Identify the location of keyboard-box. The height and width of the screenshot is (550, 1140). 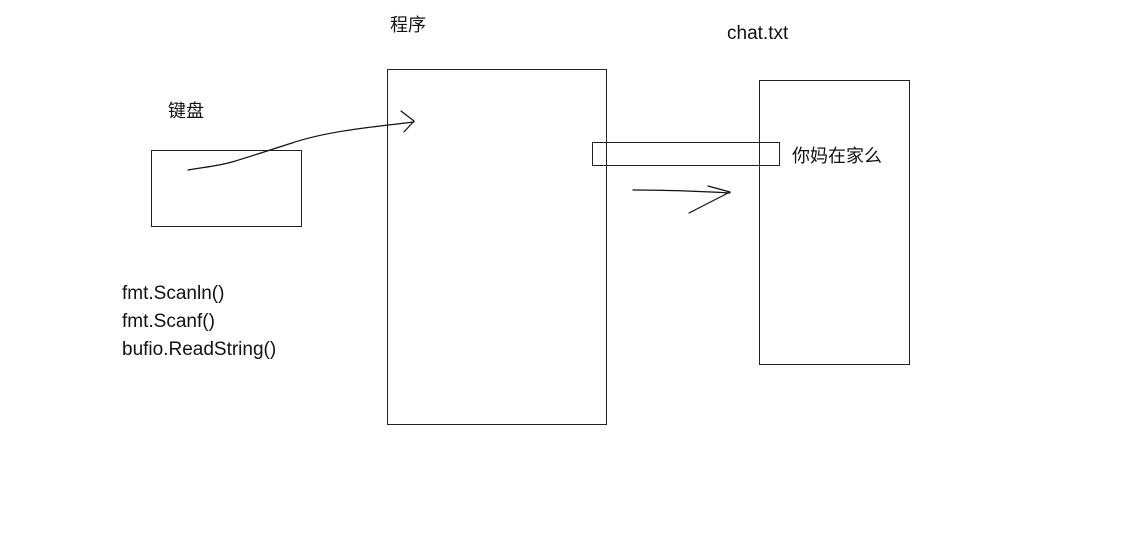
(226, 188).